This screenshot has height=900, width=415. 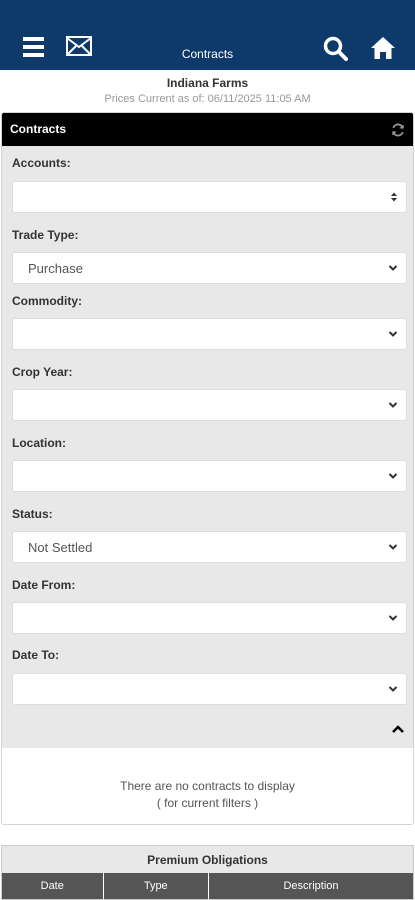 What do you see at coordinates (53, 886) in the screenshot?
I see `column-header-date: Date` at bounding box center [53, 886].